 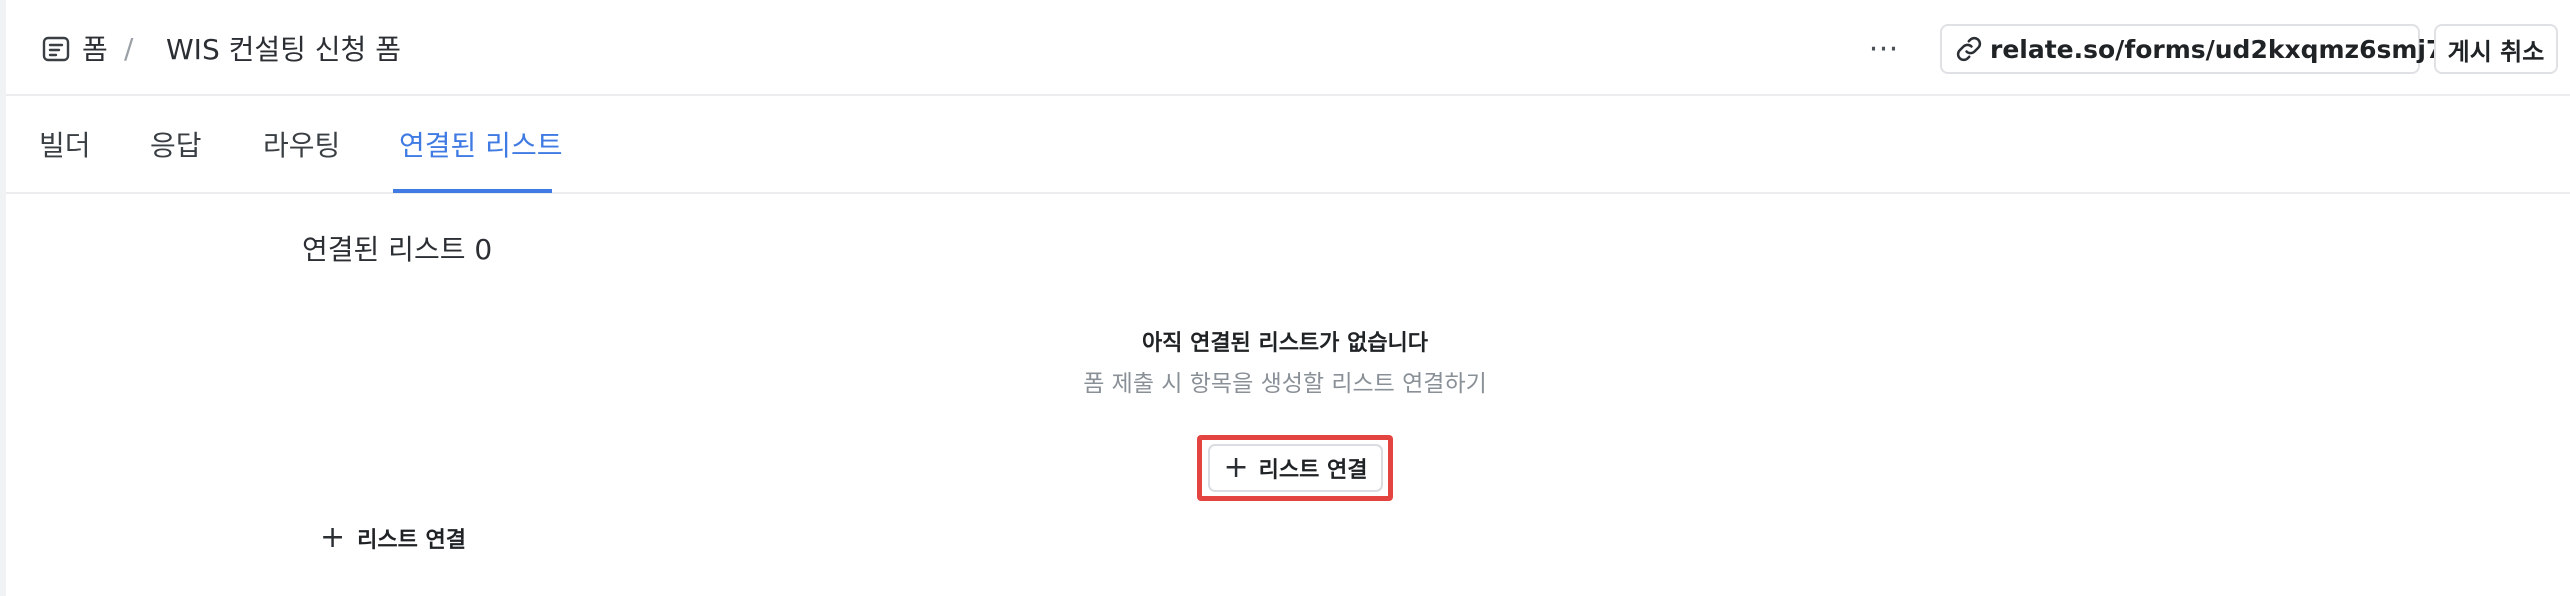 I want to click on connect-list-label: 리스트 연결, so click(x=1313, y=470).